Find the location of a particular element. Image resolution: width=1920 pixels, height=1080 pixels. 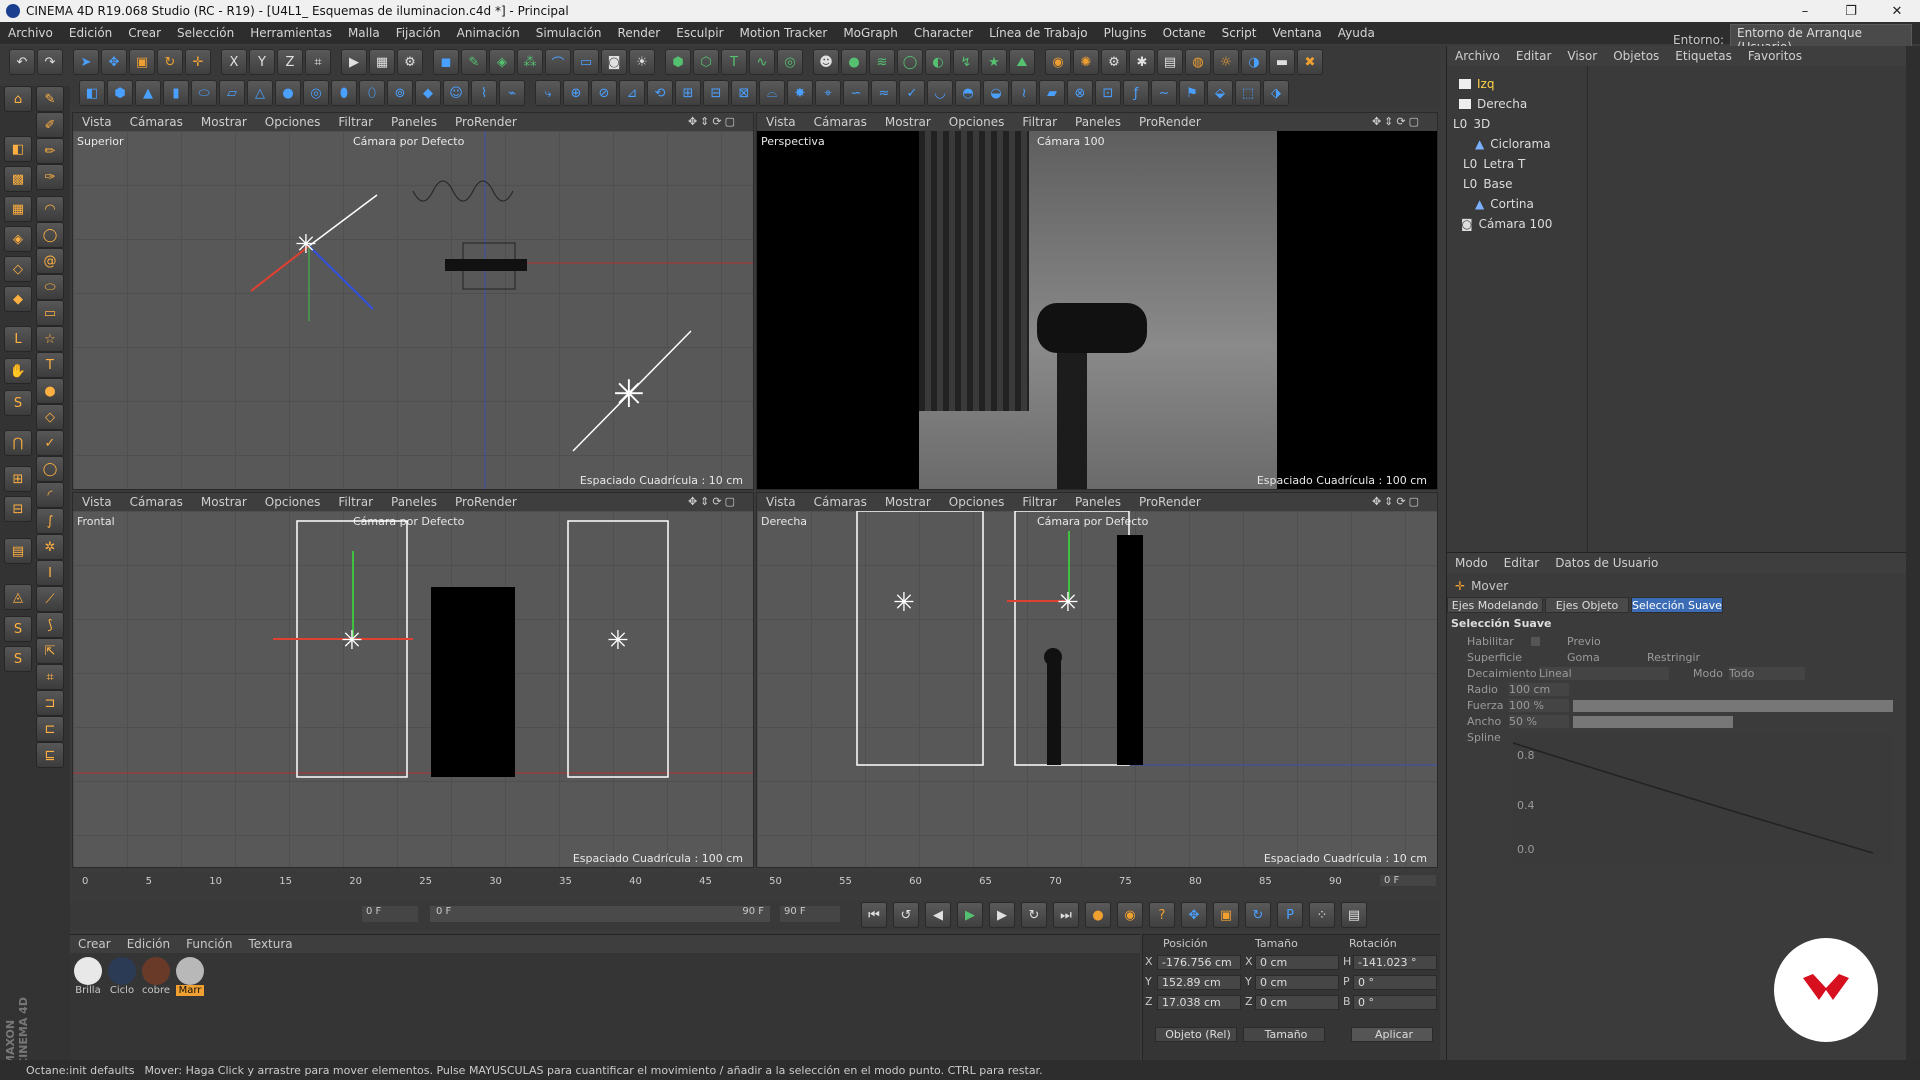

cylinder-icon: ▮ is located at coordinates (176, 93).